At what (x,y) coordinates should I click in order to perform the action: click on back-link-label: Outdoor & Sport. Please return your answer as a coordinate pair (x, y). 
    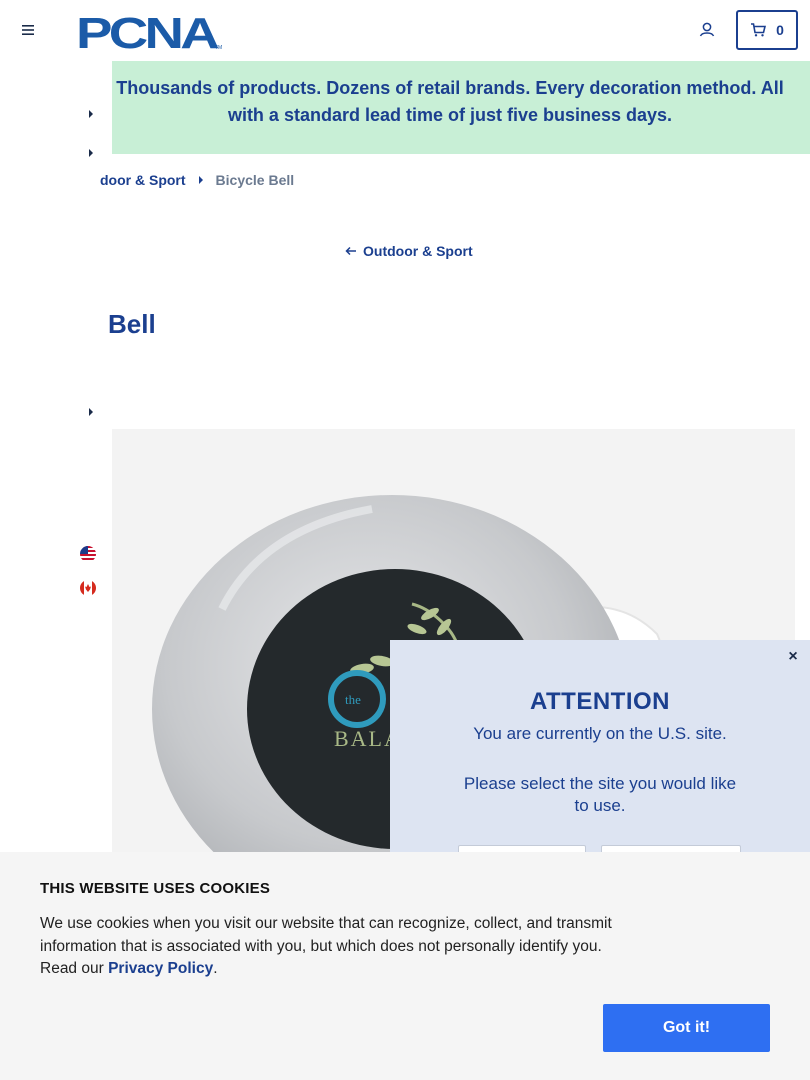
    Looking at the image, I should click on (418, 251).